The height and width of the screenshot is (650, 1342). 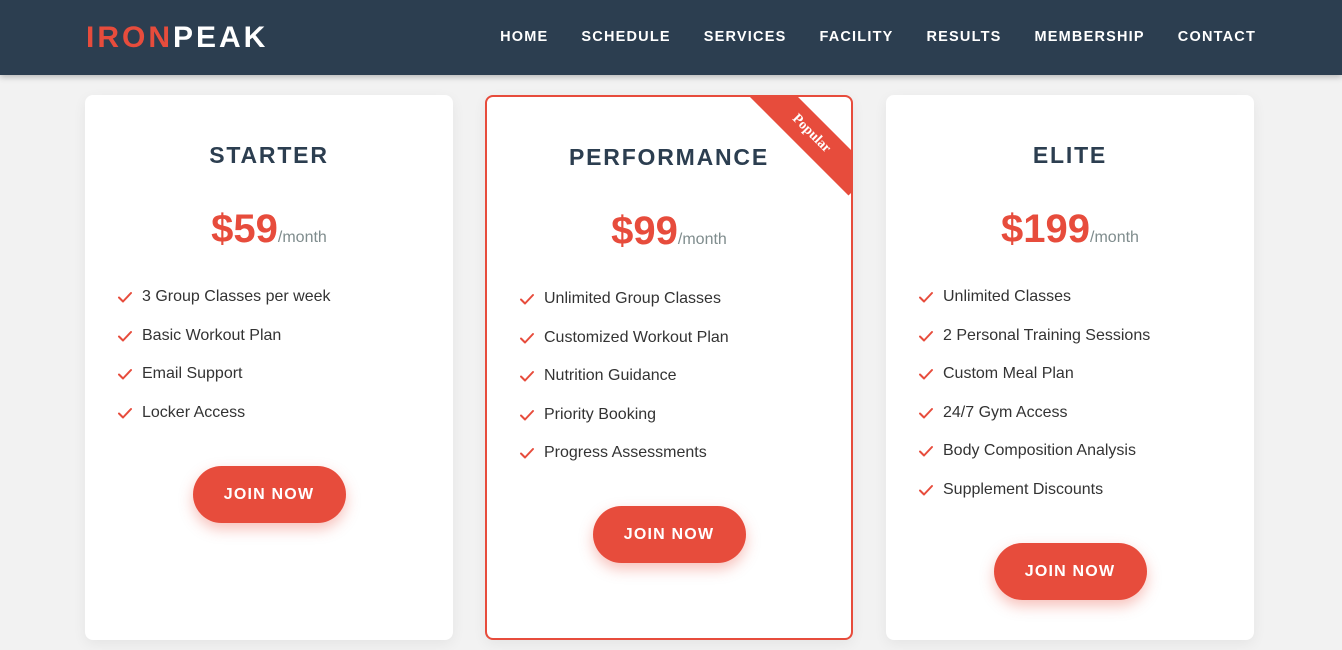 I want to click on feature-label: Unlimited Classes, so click(x=1007, y=296).